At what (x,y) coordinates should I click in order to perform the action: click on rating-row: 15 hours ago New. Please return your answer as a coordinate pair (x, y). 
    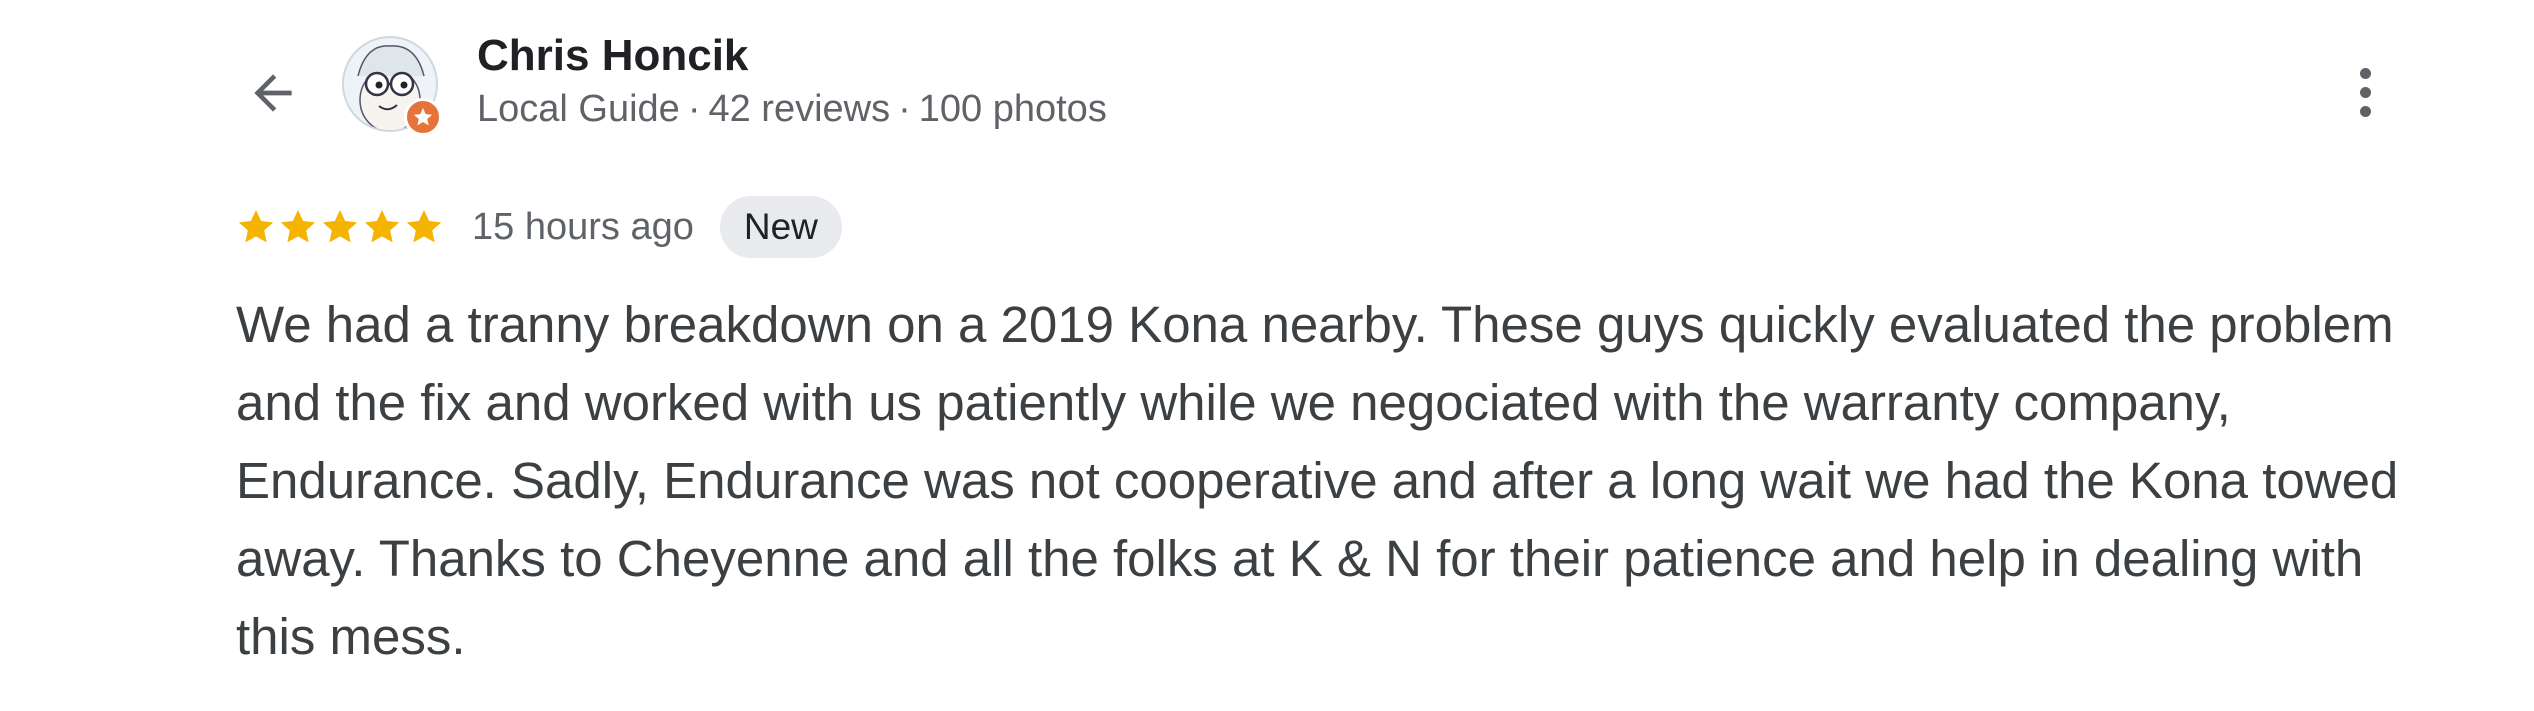
    Looking at the image, I should click on (539, 227).